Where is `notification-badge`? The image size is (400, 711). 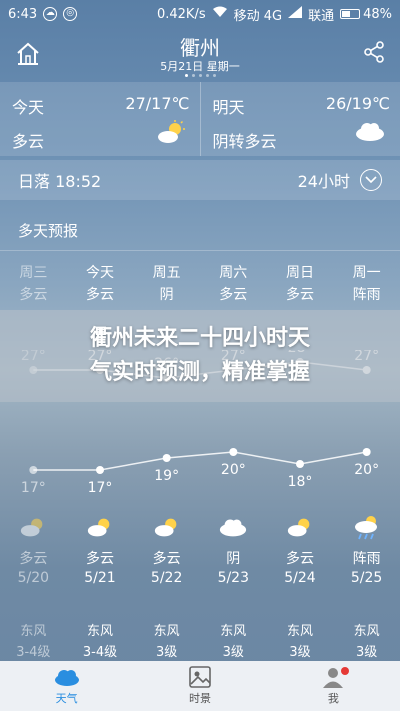
notification-badge is located at coordinates (344, 671).